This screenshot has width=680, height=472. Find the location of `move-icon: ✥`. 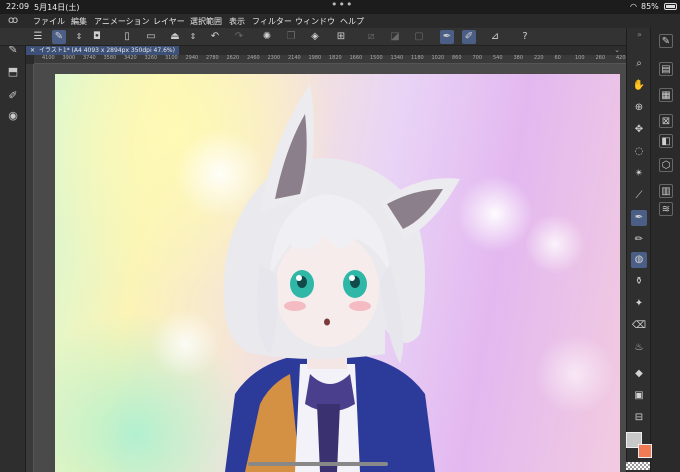

move-icon: ✥ is located at coordinates (639, 130).